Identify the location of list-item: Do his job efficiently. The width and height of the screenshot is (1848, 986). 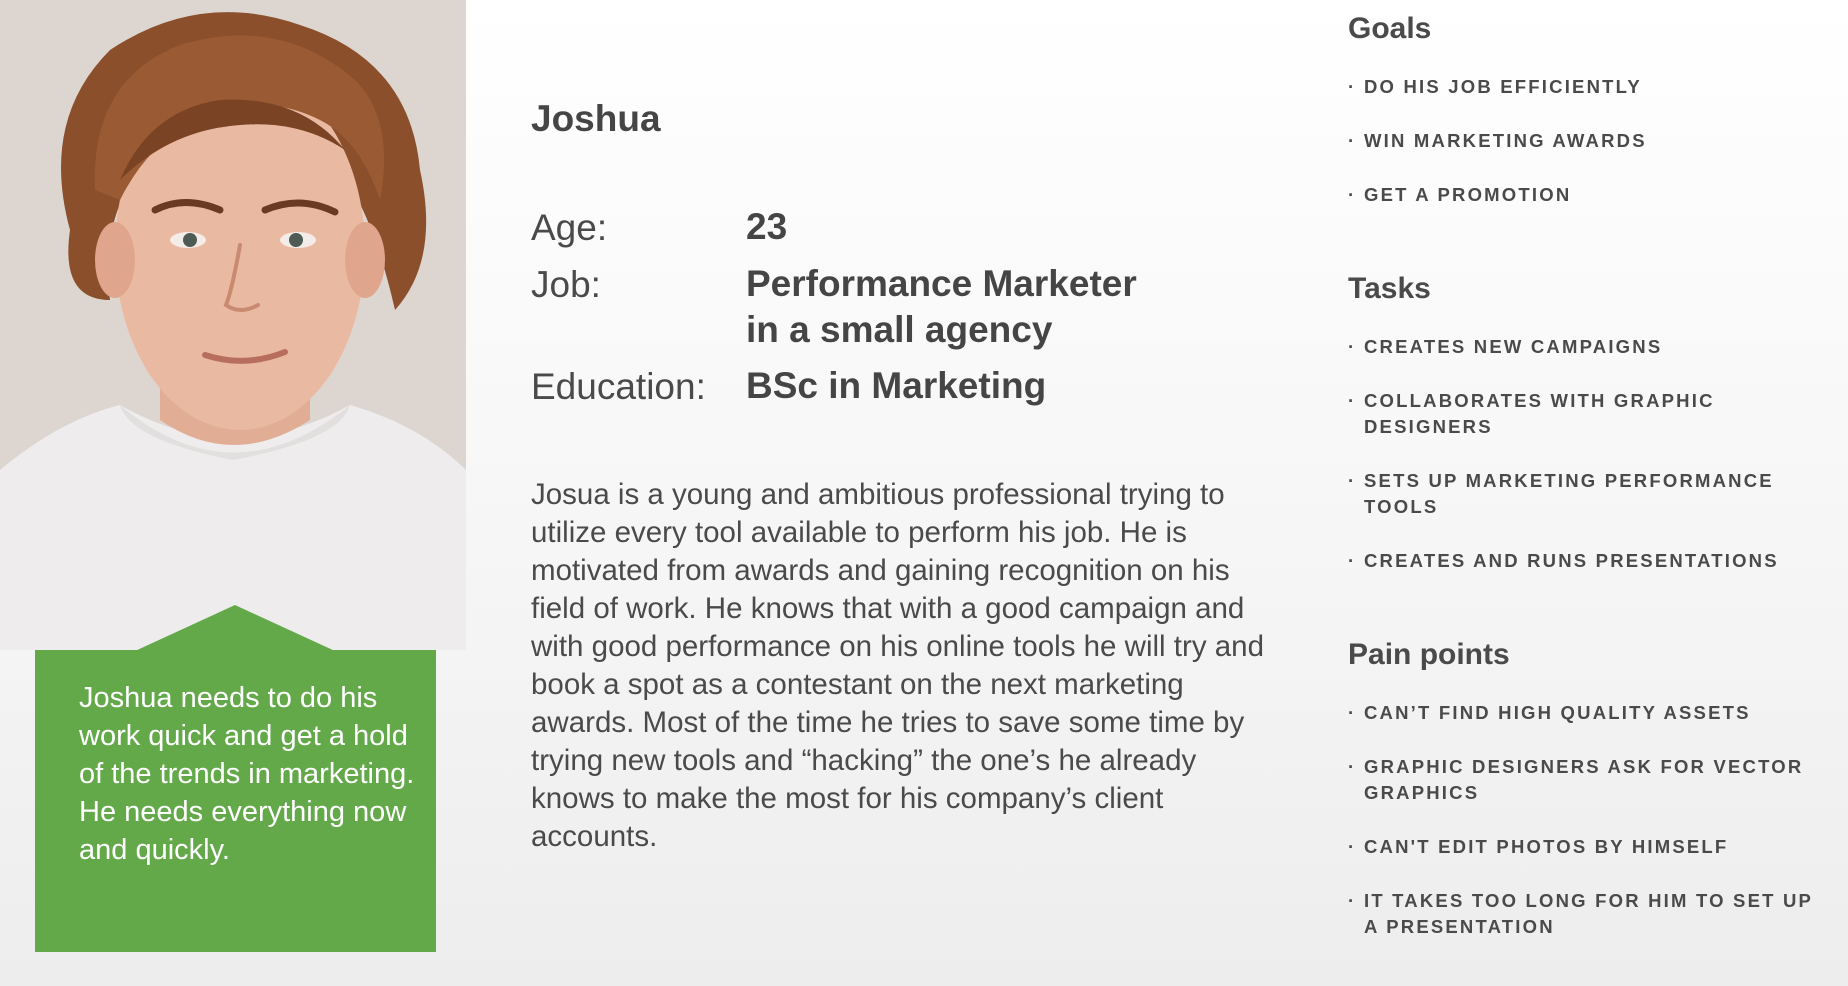
(1583, 87).